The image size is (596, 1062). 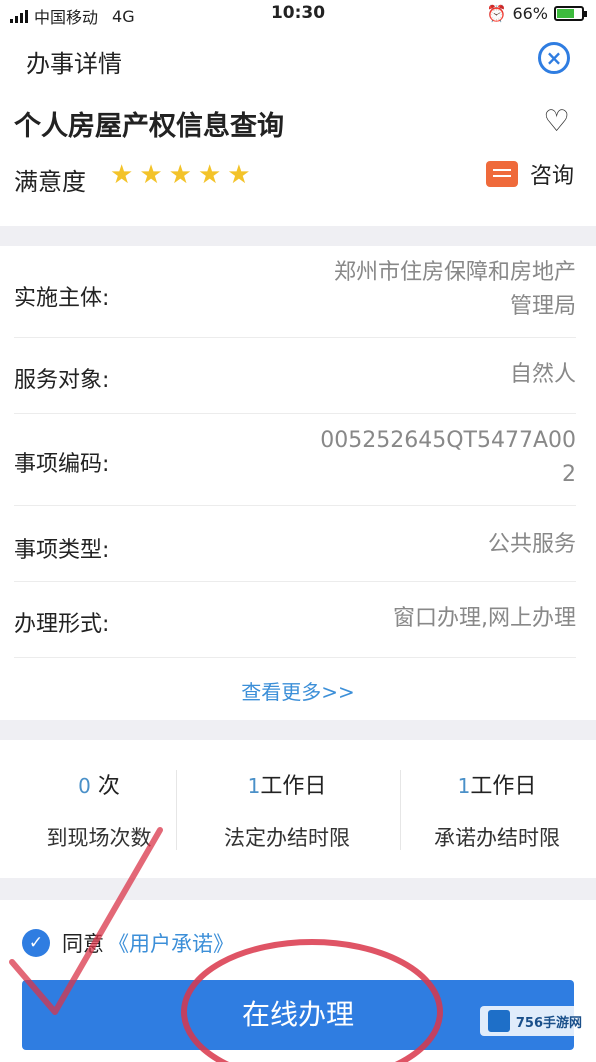 What do you see at coordinates (62, 550) in the screenshot?
I see `info-label: 事项类型:` at bounding box center [62, 550].